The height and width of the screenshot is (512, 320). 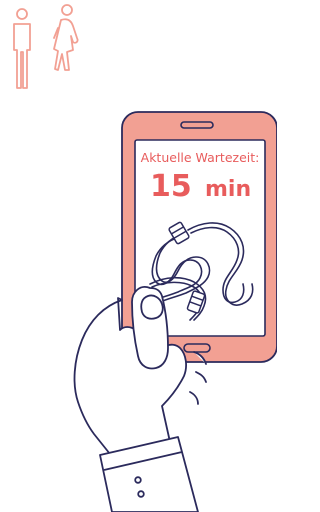 What do you see at coordinates (228, 189) in the screenshot?
I see `wait-time-unit: min` at bounding box center [228, 189].